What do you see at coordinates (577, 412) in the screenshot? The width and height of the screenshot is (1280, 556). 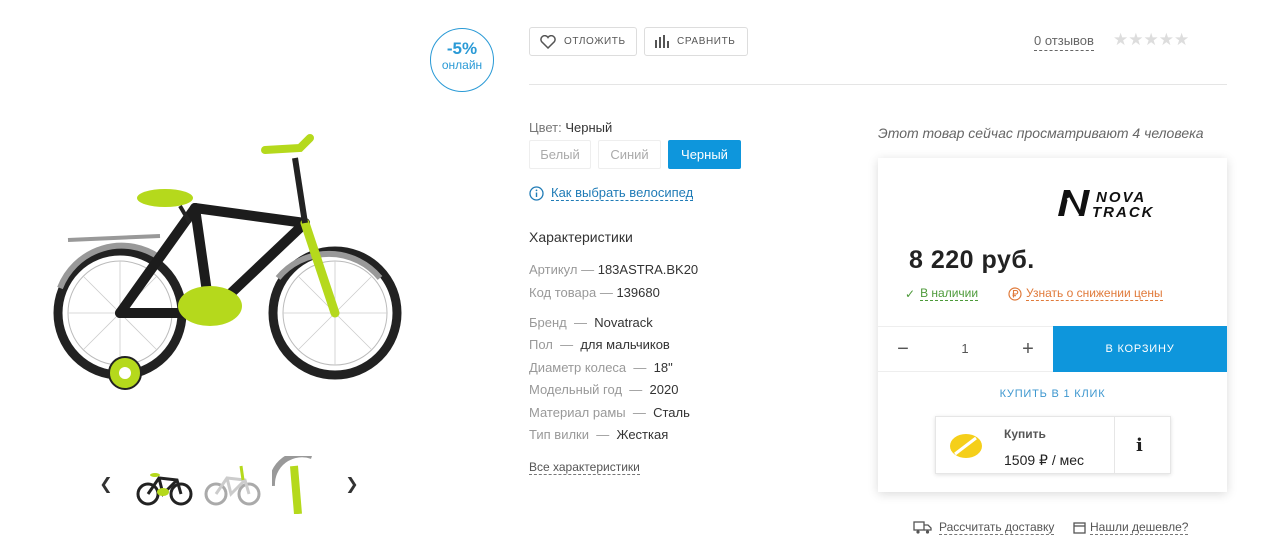 I see `spec-name: Материал рамы` at bounding box center [577, 412].